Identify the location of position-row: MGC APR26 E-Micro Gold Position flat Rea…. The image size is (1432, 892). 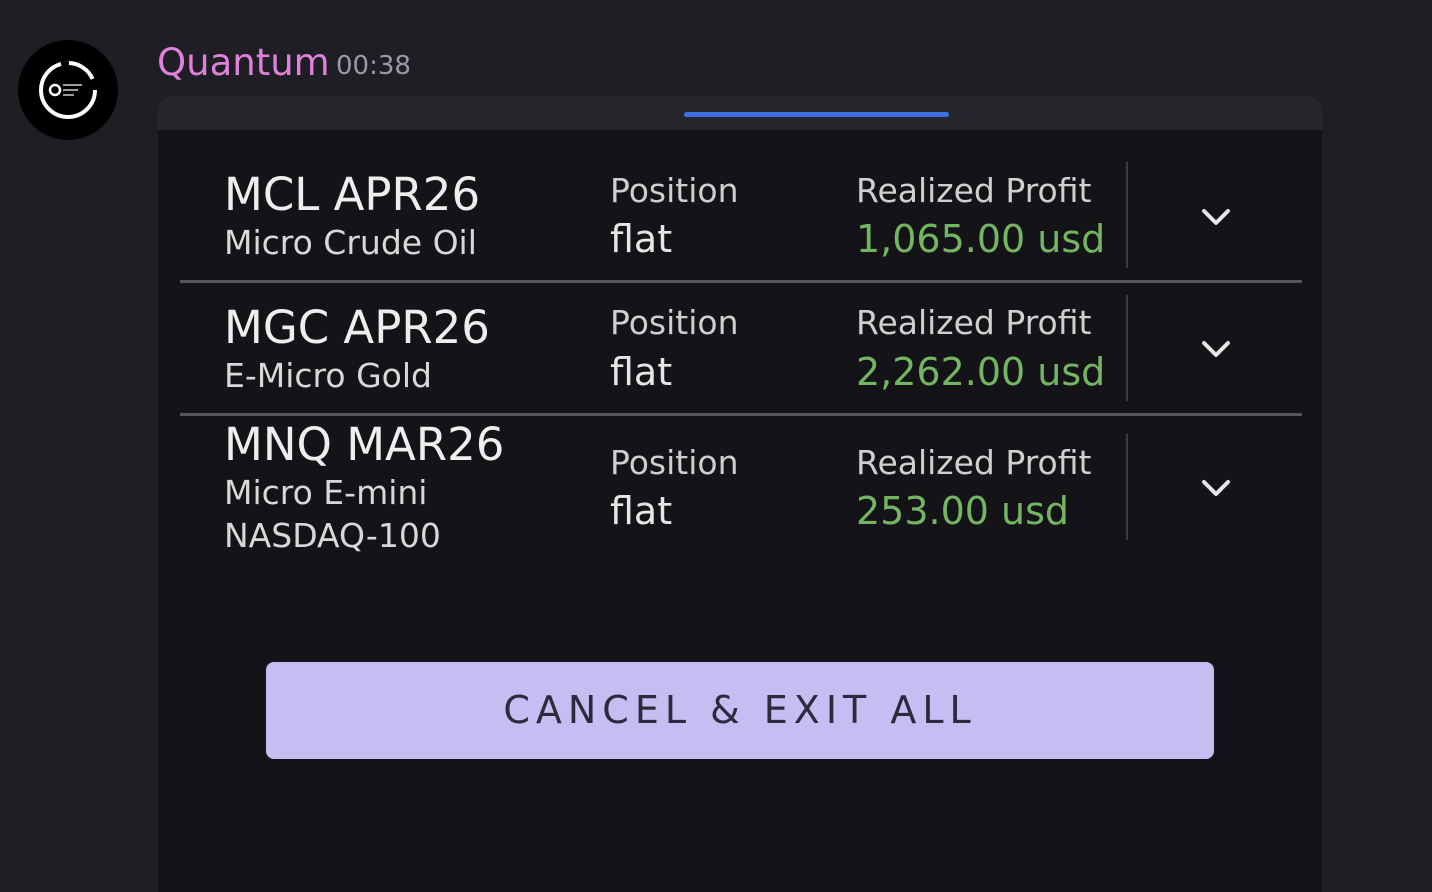
(741, 348).